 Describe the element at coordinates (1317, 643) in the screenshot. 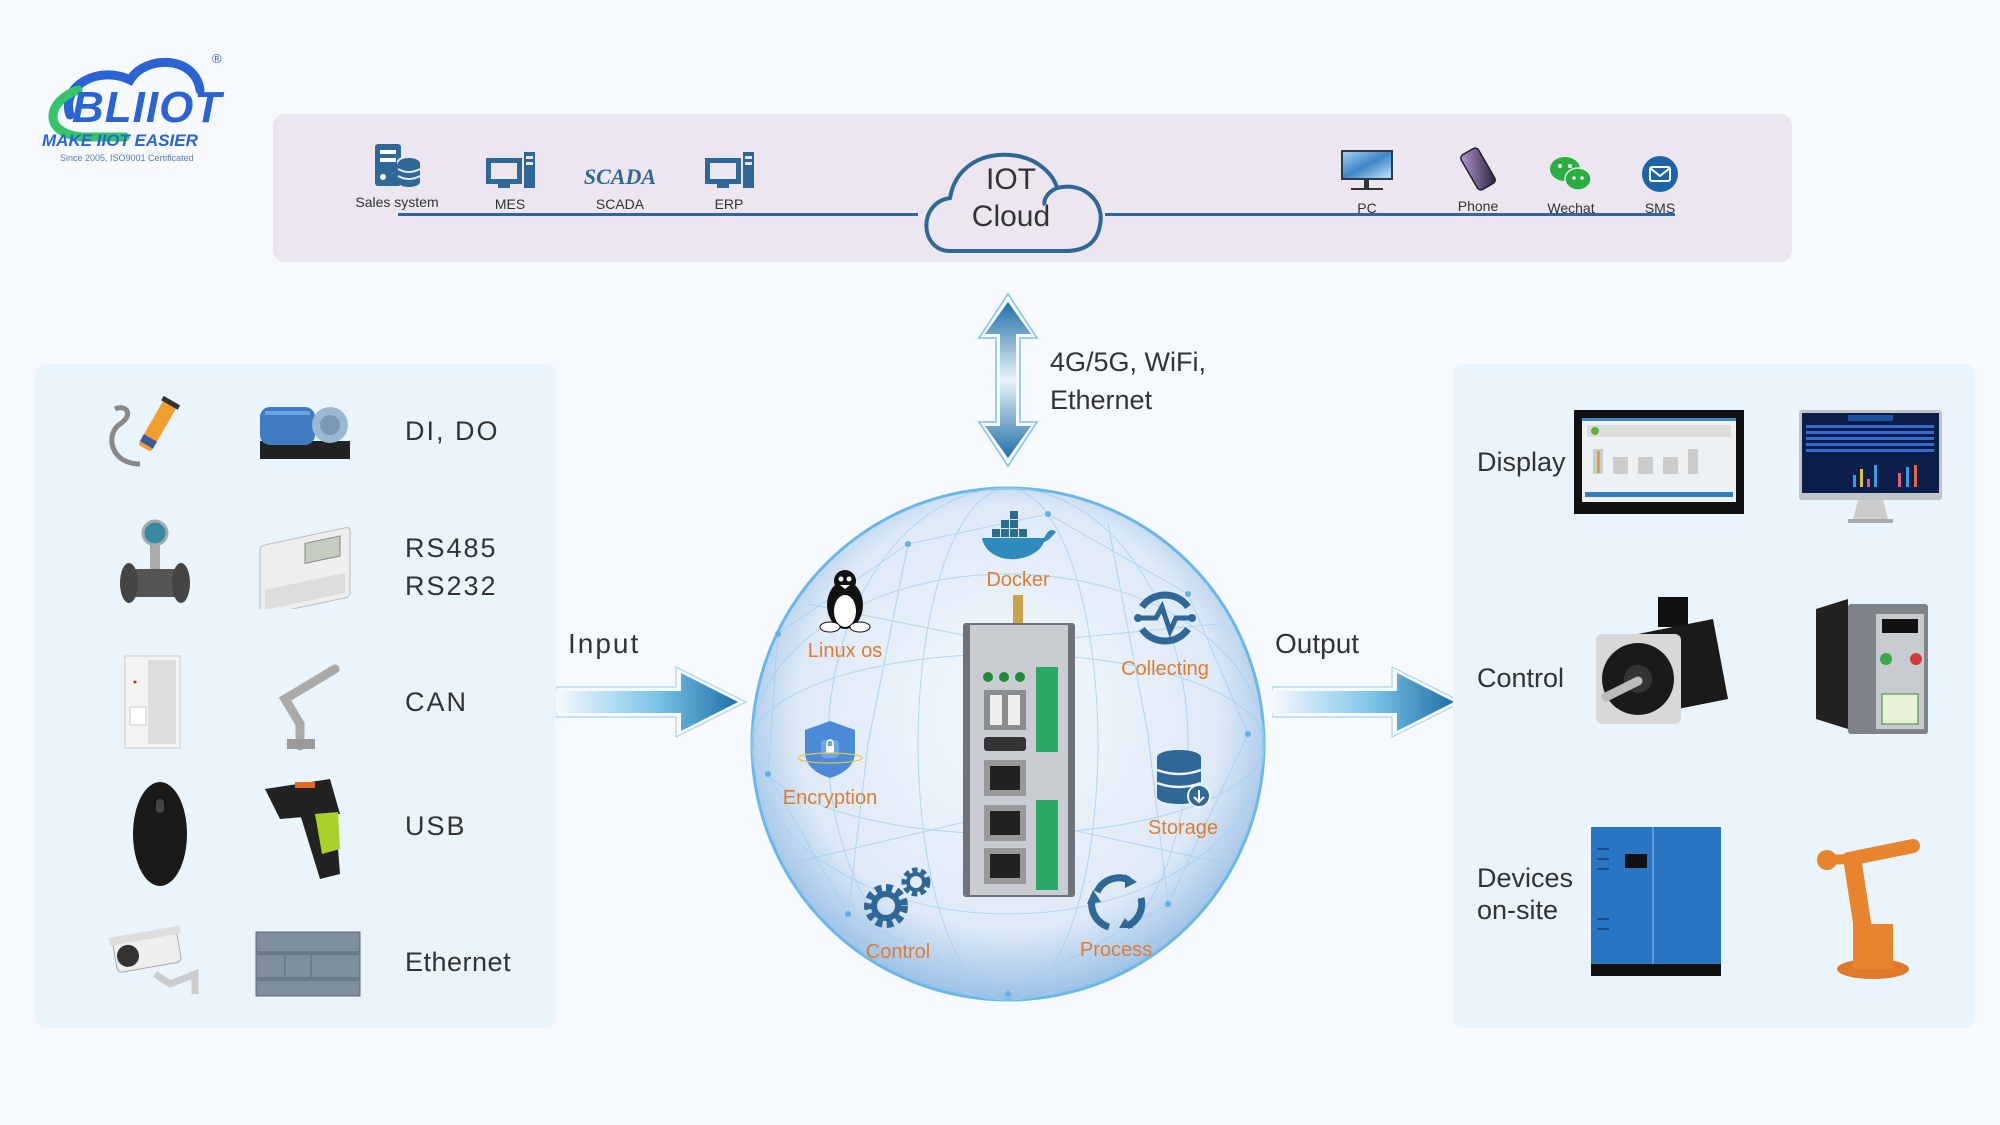

I see `output-label: Output` at that location.